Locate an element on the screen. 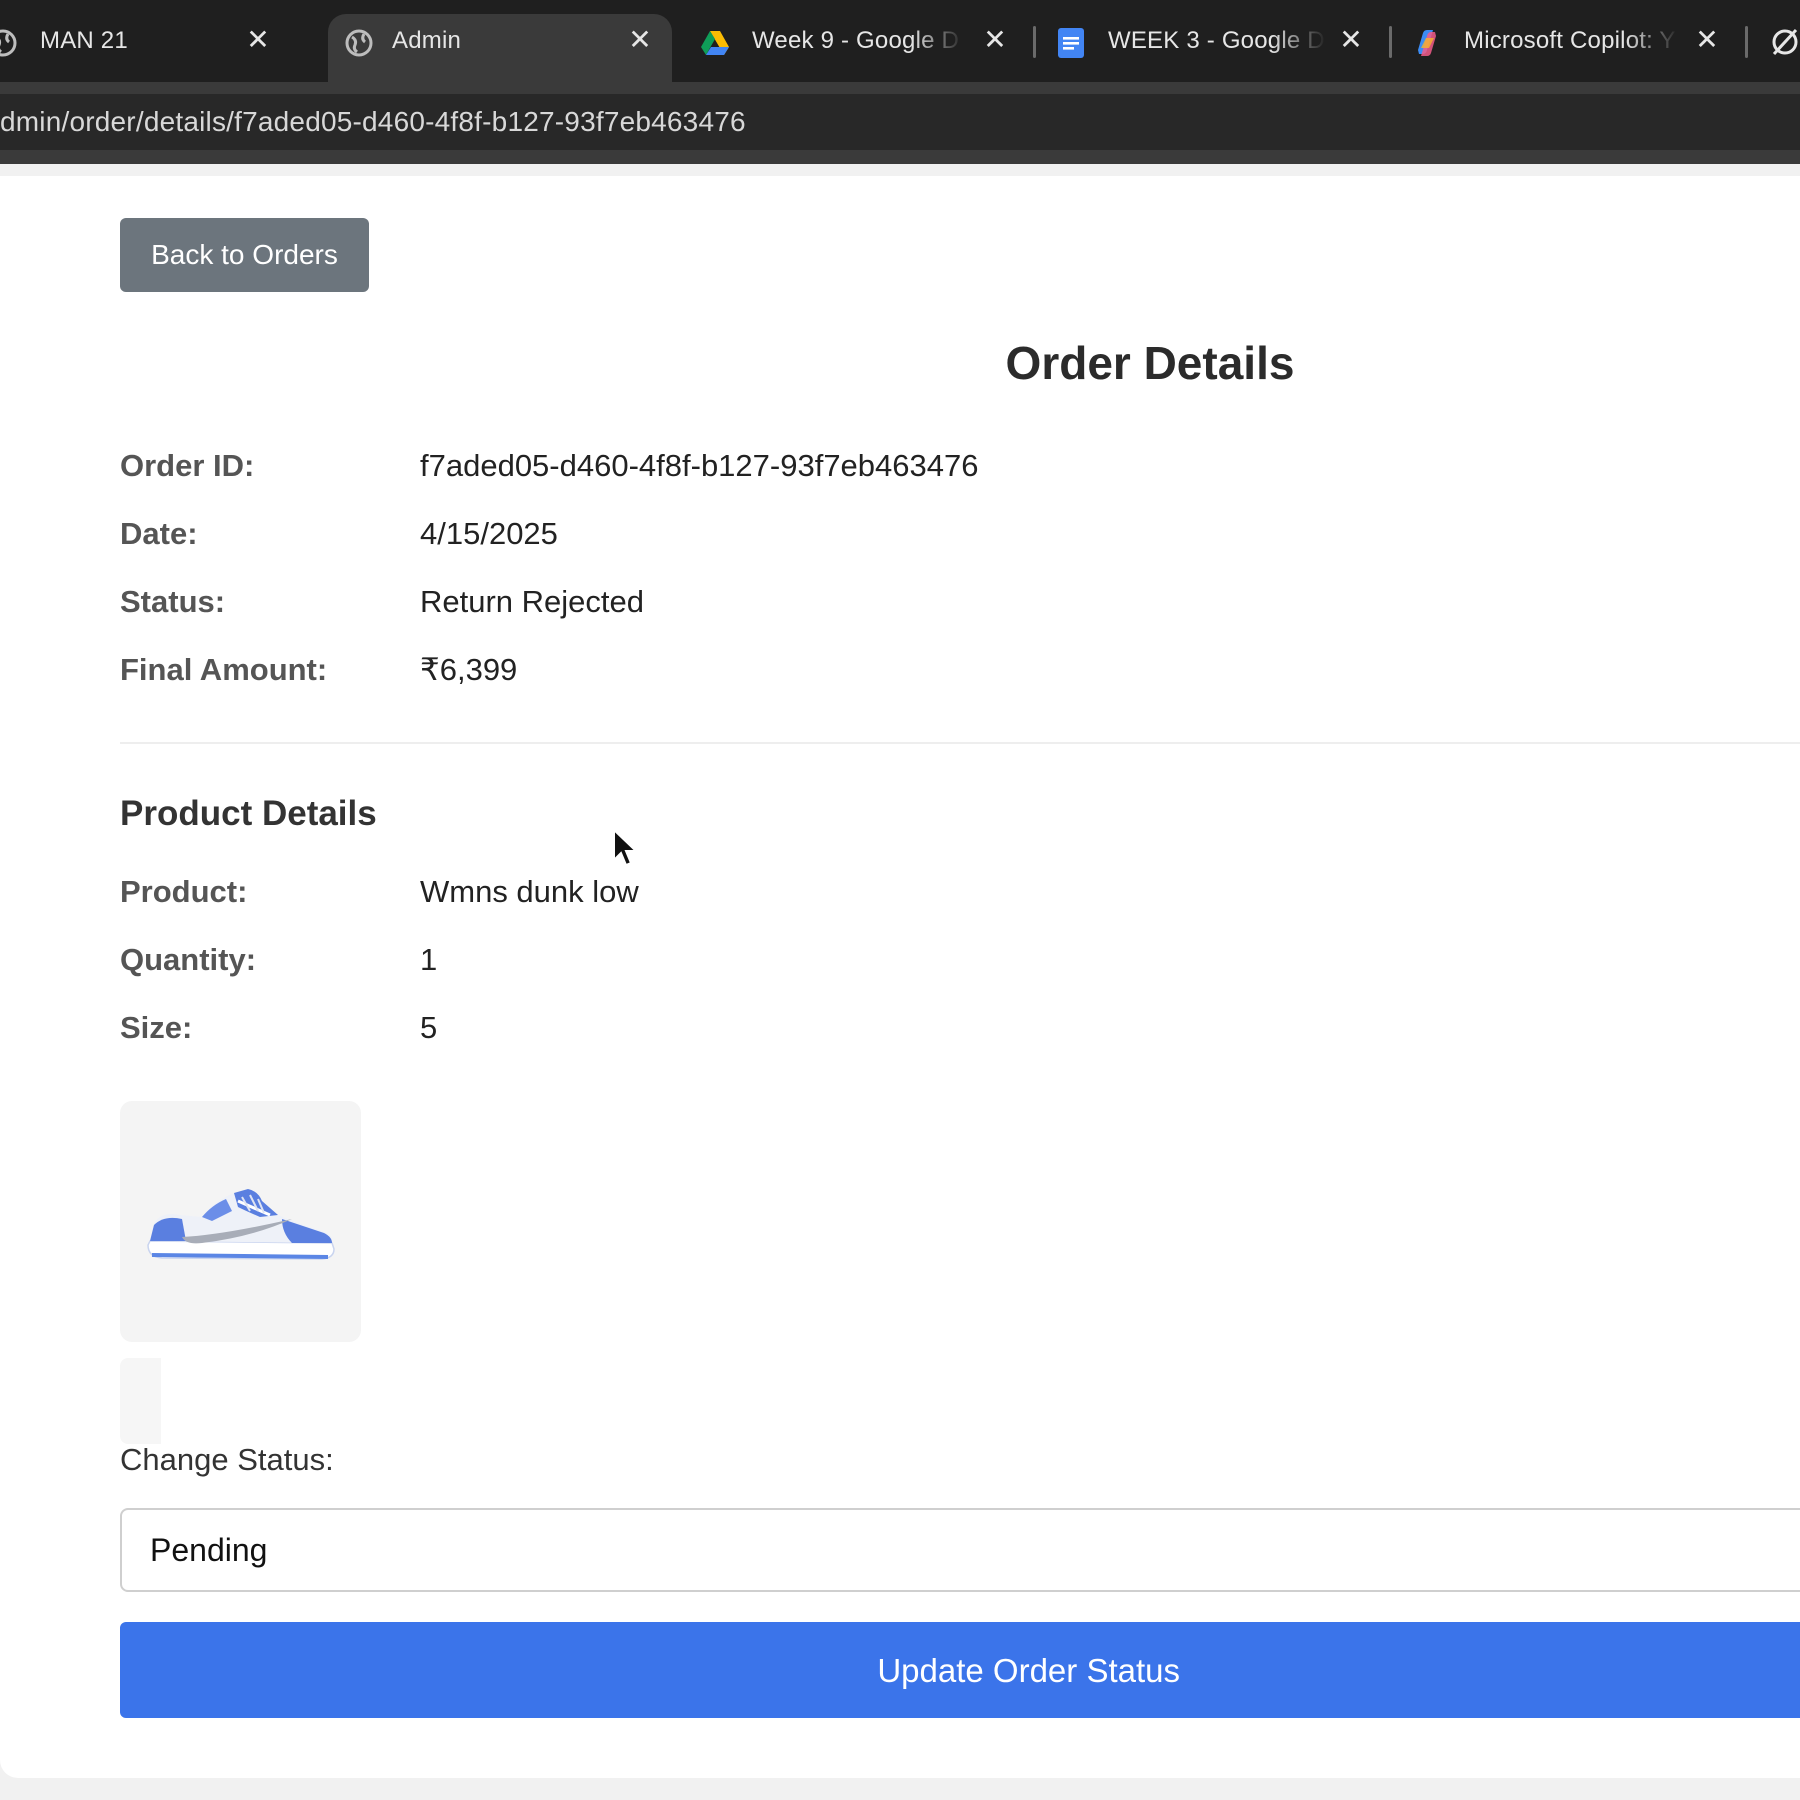 The image size is (1800, 1800). quantity-value: 1 is located at coordinates (429, 959).